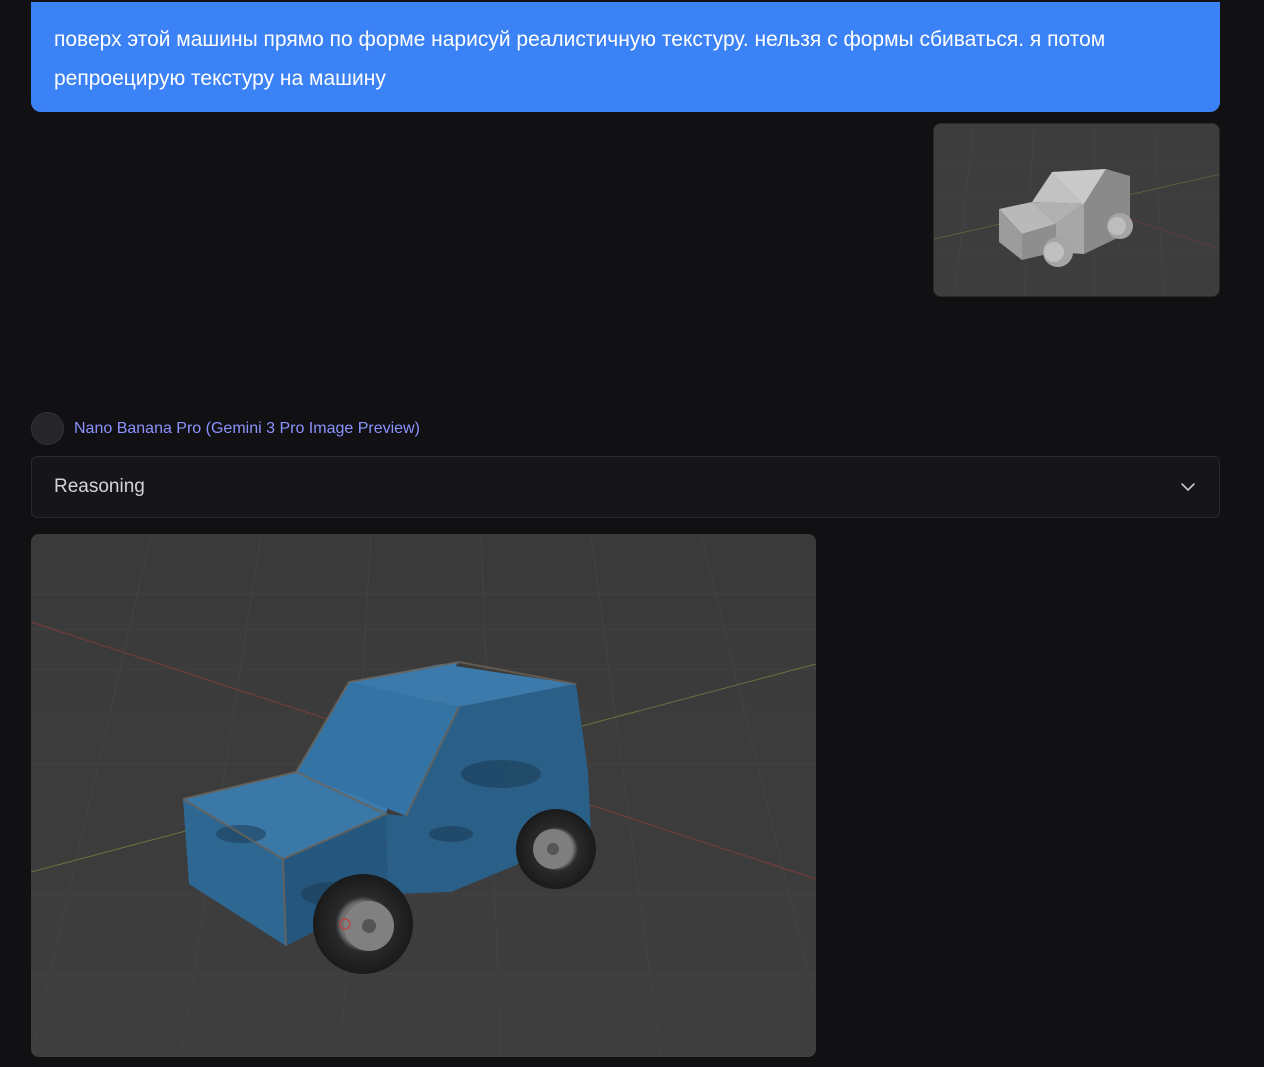 The width and height of the screenshot is (1264, 1067). I want to click on chevron-down-icon, so click(1188, 487).